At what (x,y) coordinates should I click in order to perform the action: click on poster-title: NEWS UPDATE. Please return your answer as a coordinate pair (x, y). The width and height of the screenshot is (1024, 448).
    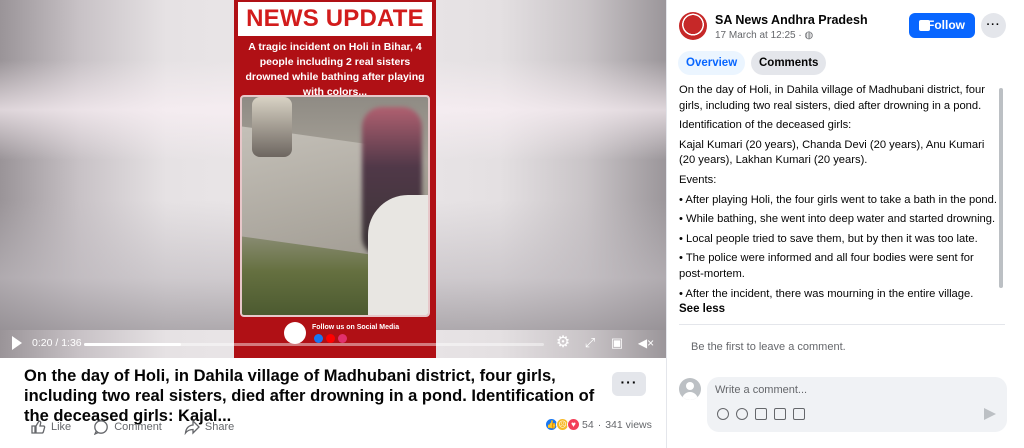
    Looking at the image, I should click on (335, 19).